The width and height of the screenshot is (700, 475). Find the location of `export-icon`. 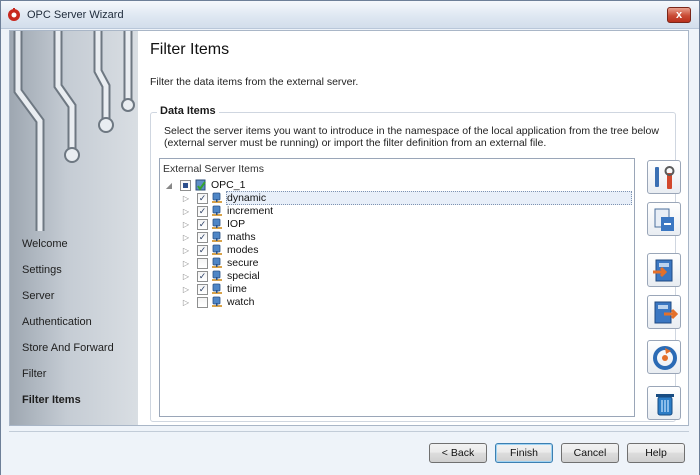

export-icon is located at coordinates (666, 312).